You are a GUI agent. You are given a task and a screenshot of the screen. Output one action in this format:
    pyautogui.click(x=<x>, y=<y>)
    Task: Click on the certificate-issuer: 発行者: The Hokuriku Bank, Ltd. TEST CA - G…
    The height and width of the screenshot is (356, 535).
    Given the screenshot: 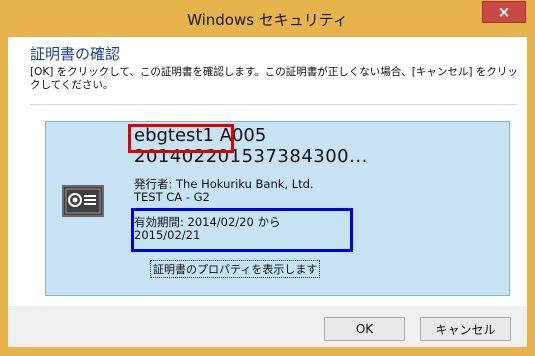 What is the action you would take?
    pyautogui.click(x=224, y=191)
    